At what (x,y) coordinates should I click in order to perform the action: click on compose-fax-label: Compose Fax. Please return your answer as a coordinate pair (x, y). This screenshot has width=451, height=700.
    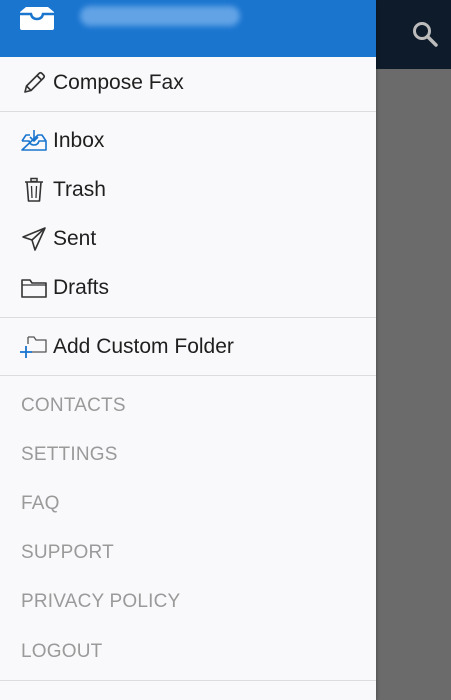
    Looking at the image, I should click on (118, 82).